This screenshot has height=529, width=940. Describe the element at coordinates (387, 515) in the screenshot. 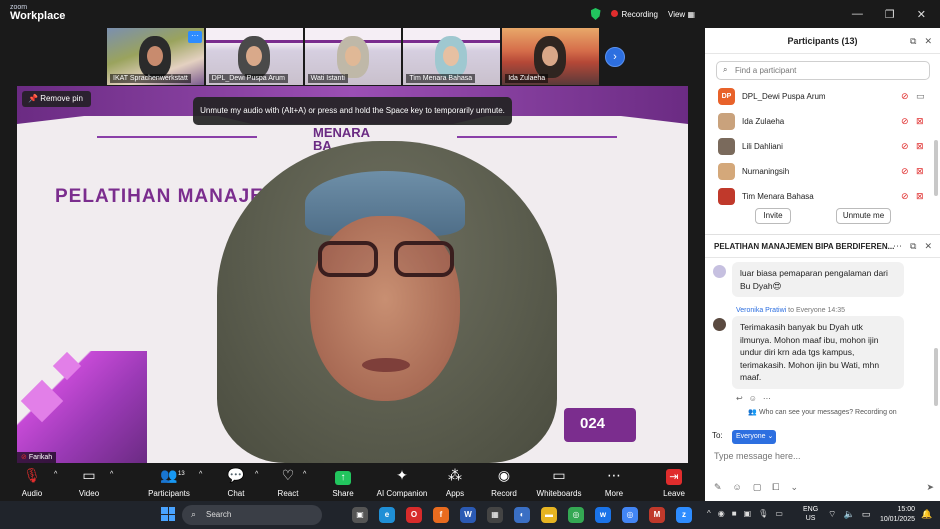

I see `edge-icon: e` at that location.